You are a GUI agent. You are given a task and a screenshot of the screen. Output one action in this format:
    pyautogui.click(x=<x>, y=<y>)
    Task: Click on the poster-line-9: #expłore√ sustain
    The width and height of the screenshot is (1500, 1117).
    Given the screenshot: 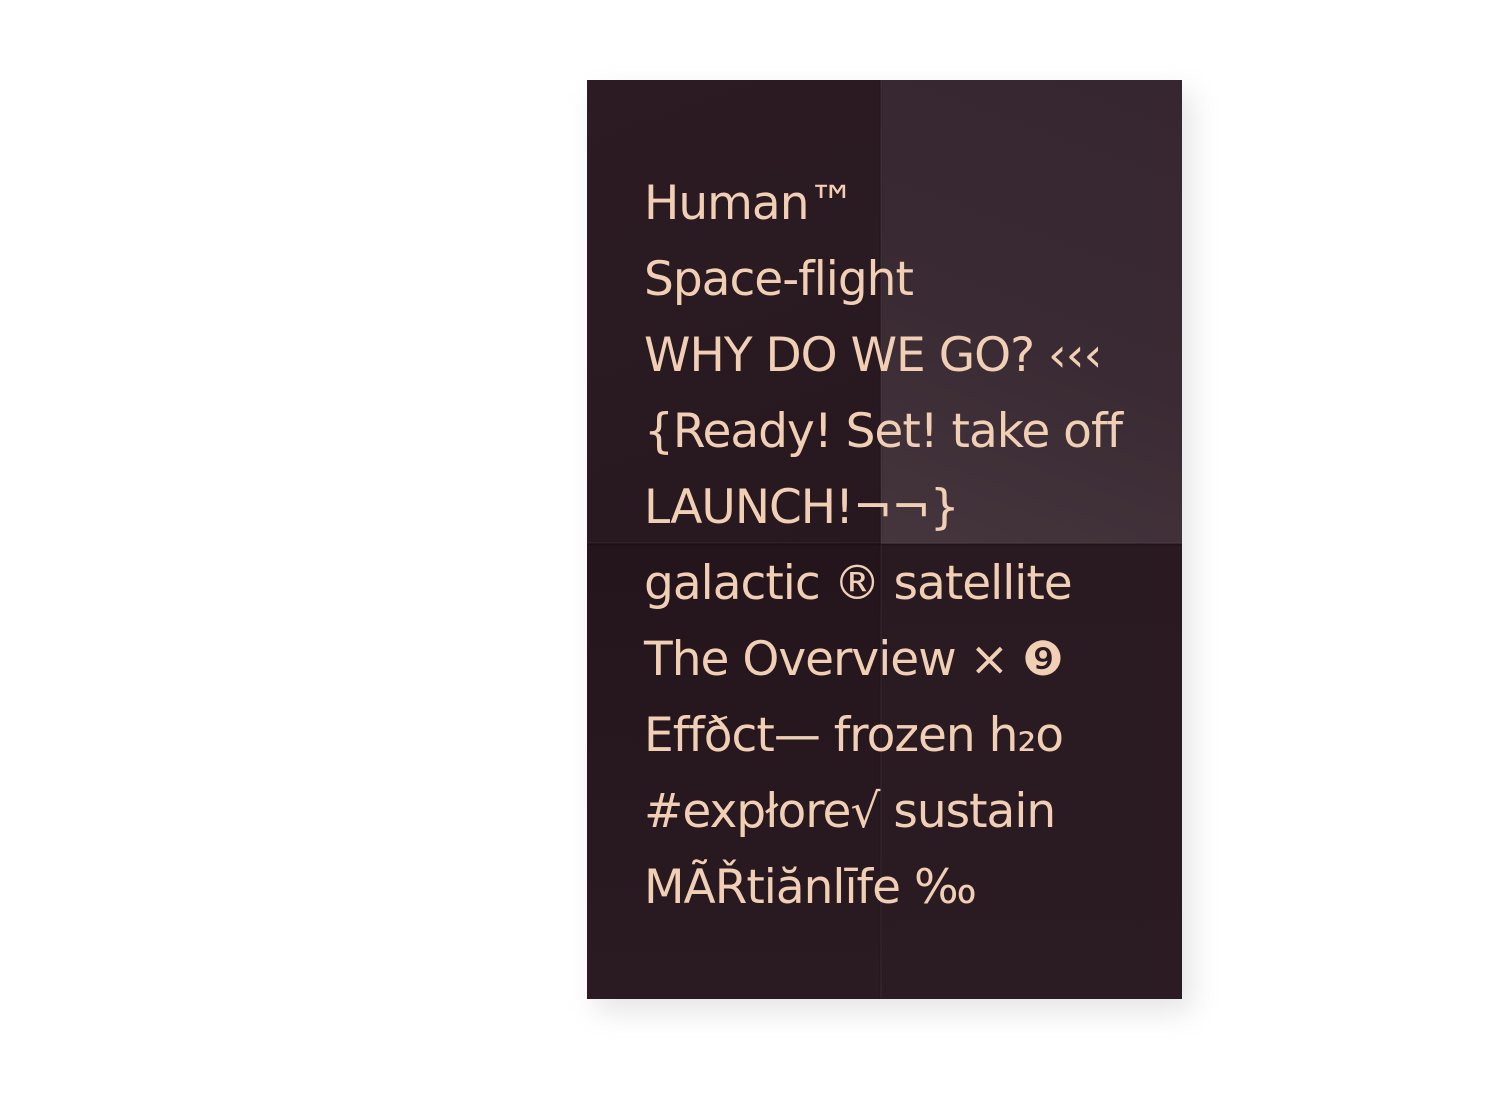 What is the action you would take?
    pyautogui.click(x=850, y=811)
    